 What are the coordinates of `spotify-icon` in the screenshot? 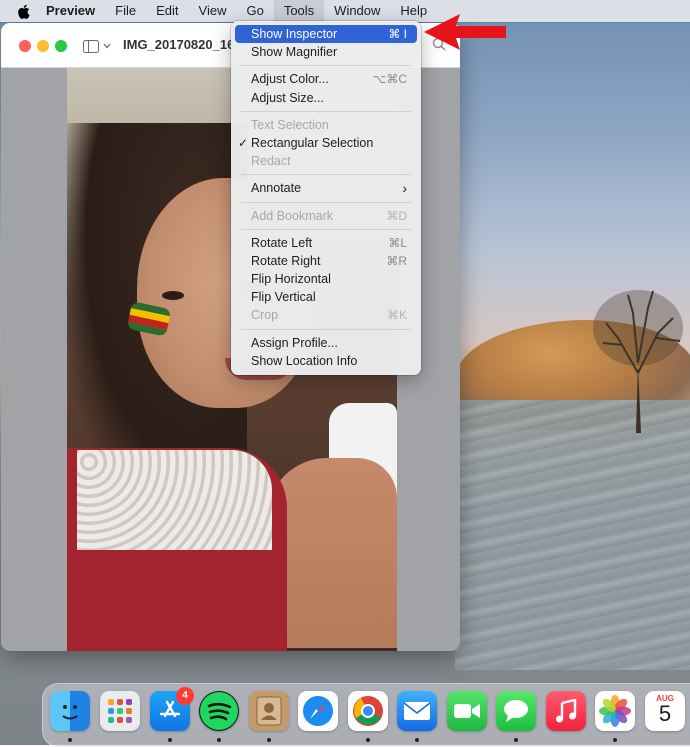 It's located at (219, 711).